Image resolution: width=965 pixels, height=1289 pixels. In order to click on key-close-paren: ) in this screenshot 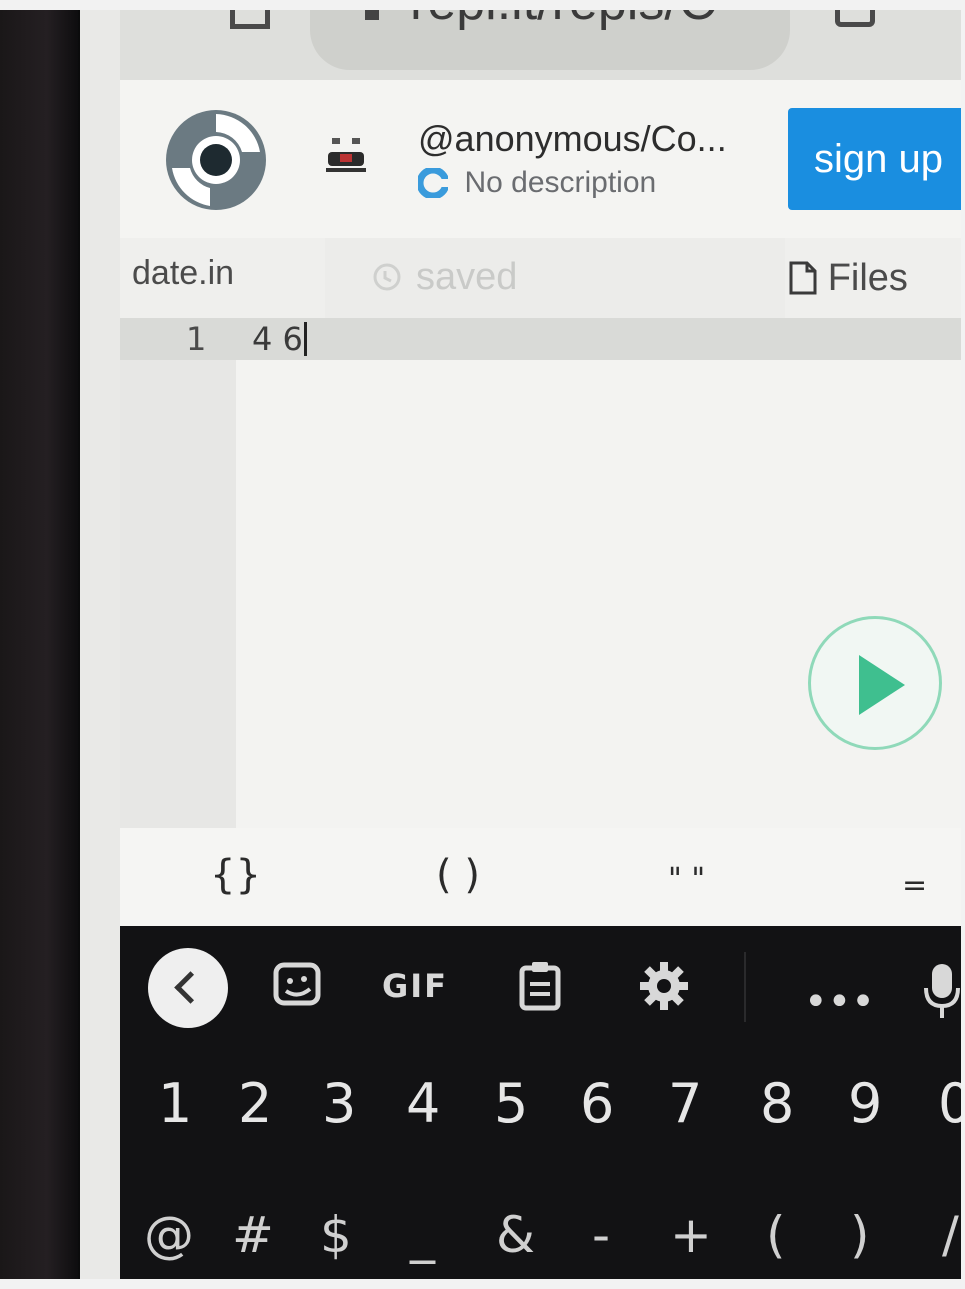, I will do `click(860, 1235)`.